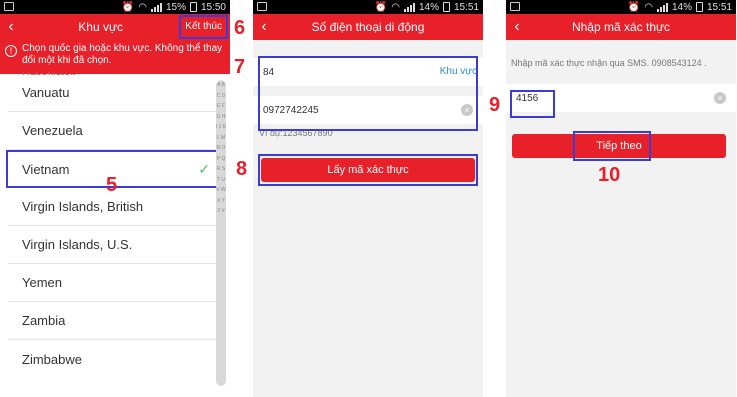 The height and width of the screenshot is (397, 737). What do you see at coordinates (720, 98) in the screenshot?
I see `clear-icon: ×` at bounding box center [720, 98].